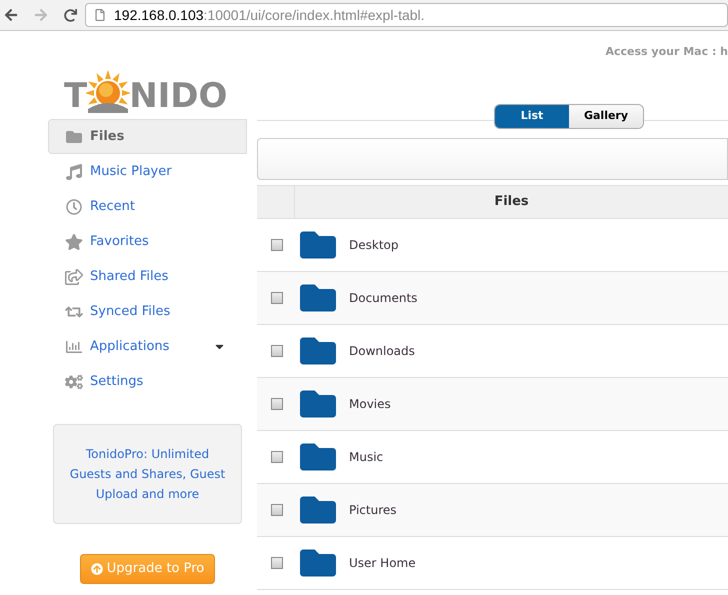 The image size is (728, 595). I want to click on sidebar-item: Settings, so click(147, 381).